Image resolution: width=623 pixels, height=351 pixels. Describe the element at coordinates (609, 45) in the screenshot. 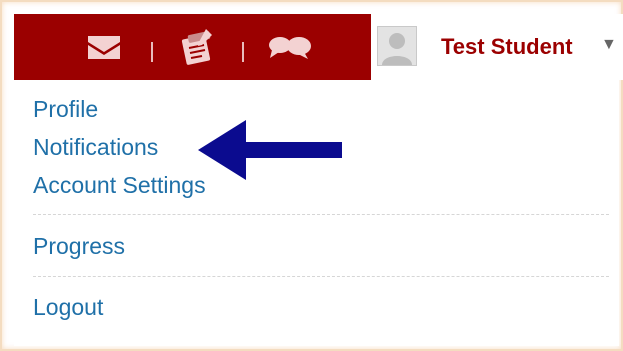

I see `caret-down-icon: ▼` at that location.